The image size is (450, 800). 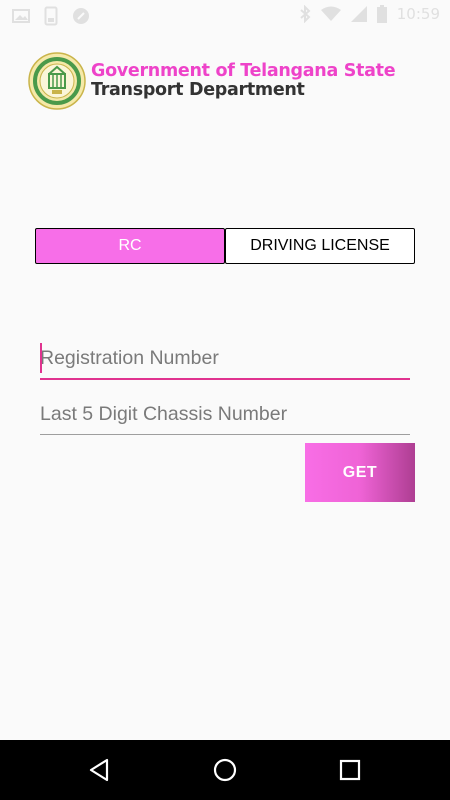 I want to click on back-icon, so click(x=100, y=770).